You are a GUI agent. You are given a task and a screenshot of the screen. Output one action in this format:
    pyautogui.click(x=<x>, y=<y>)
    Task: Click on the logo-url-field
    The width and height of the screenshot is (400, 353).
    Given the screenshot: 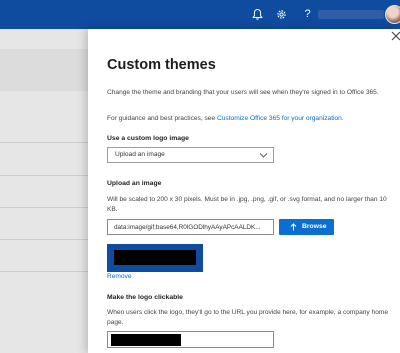 What is the action you would take?
    pyautogui.click(x=190, y=339)
    